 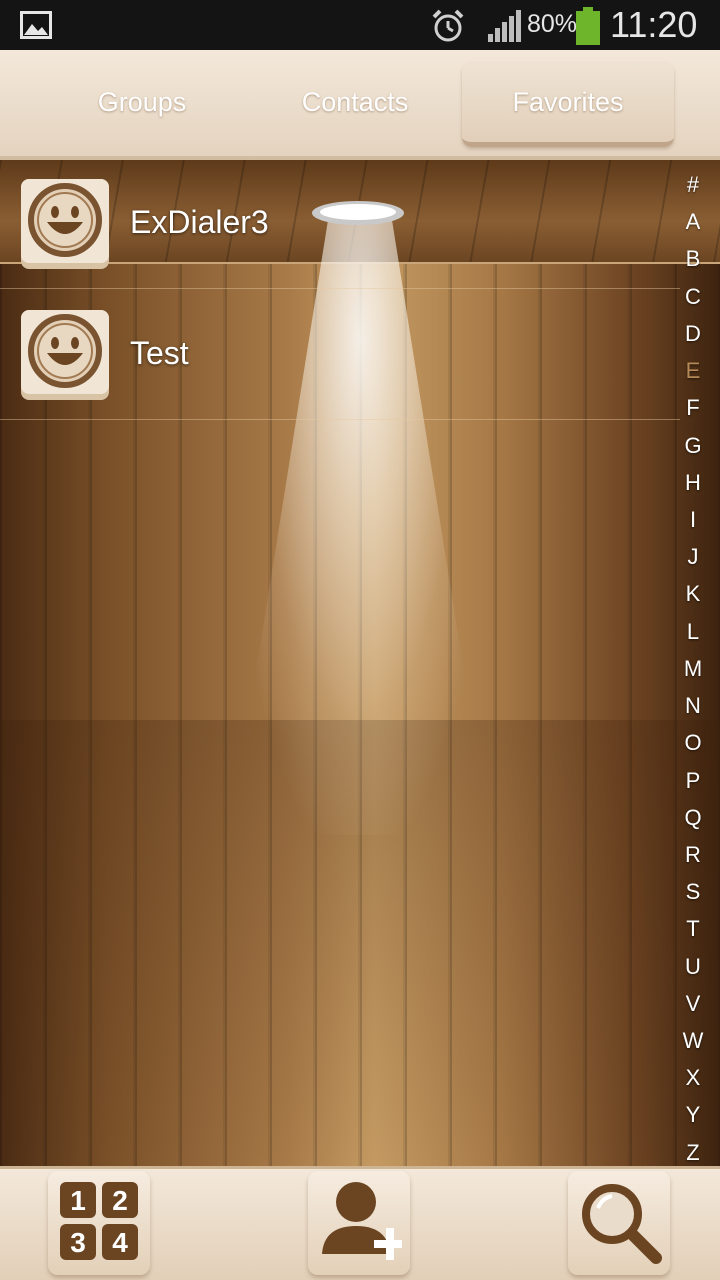 I want to click on index-letter: X, so click(x=693, y=1078).